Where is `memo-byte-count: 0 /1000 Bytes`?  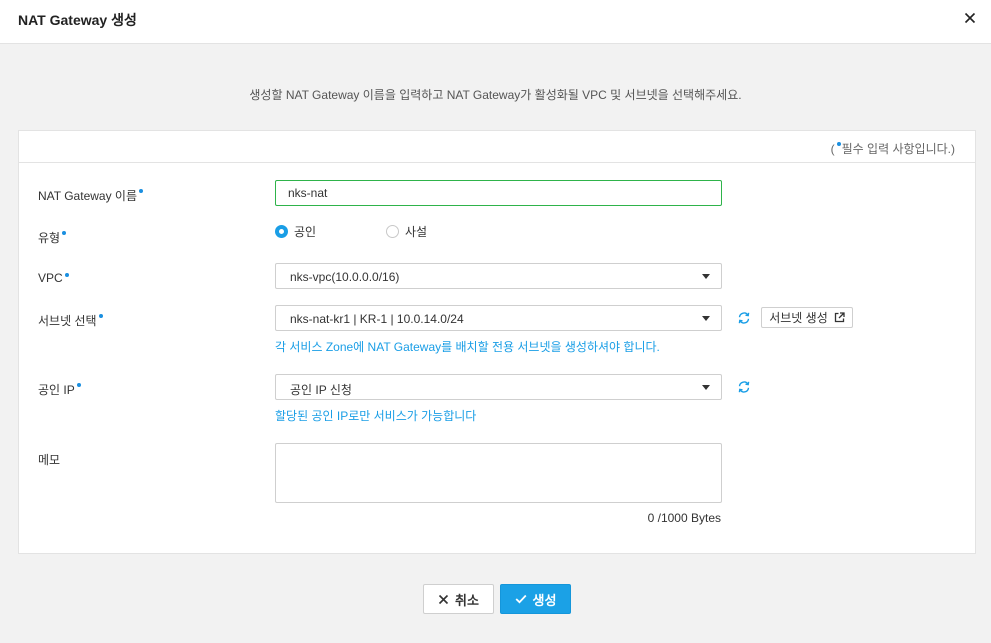
memo-byte-count: 0 /1000 Bytes is located at coordinates (684, 518).